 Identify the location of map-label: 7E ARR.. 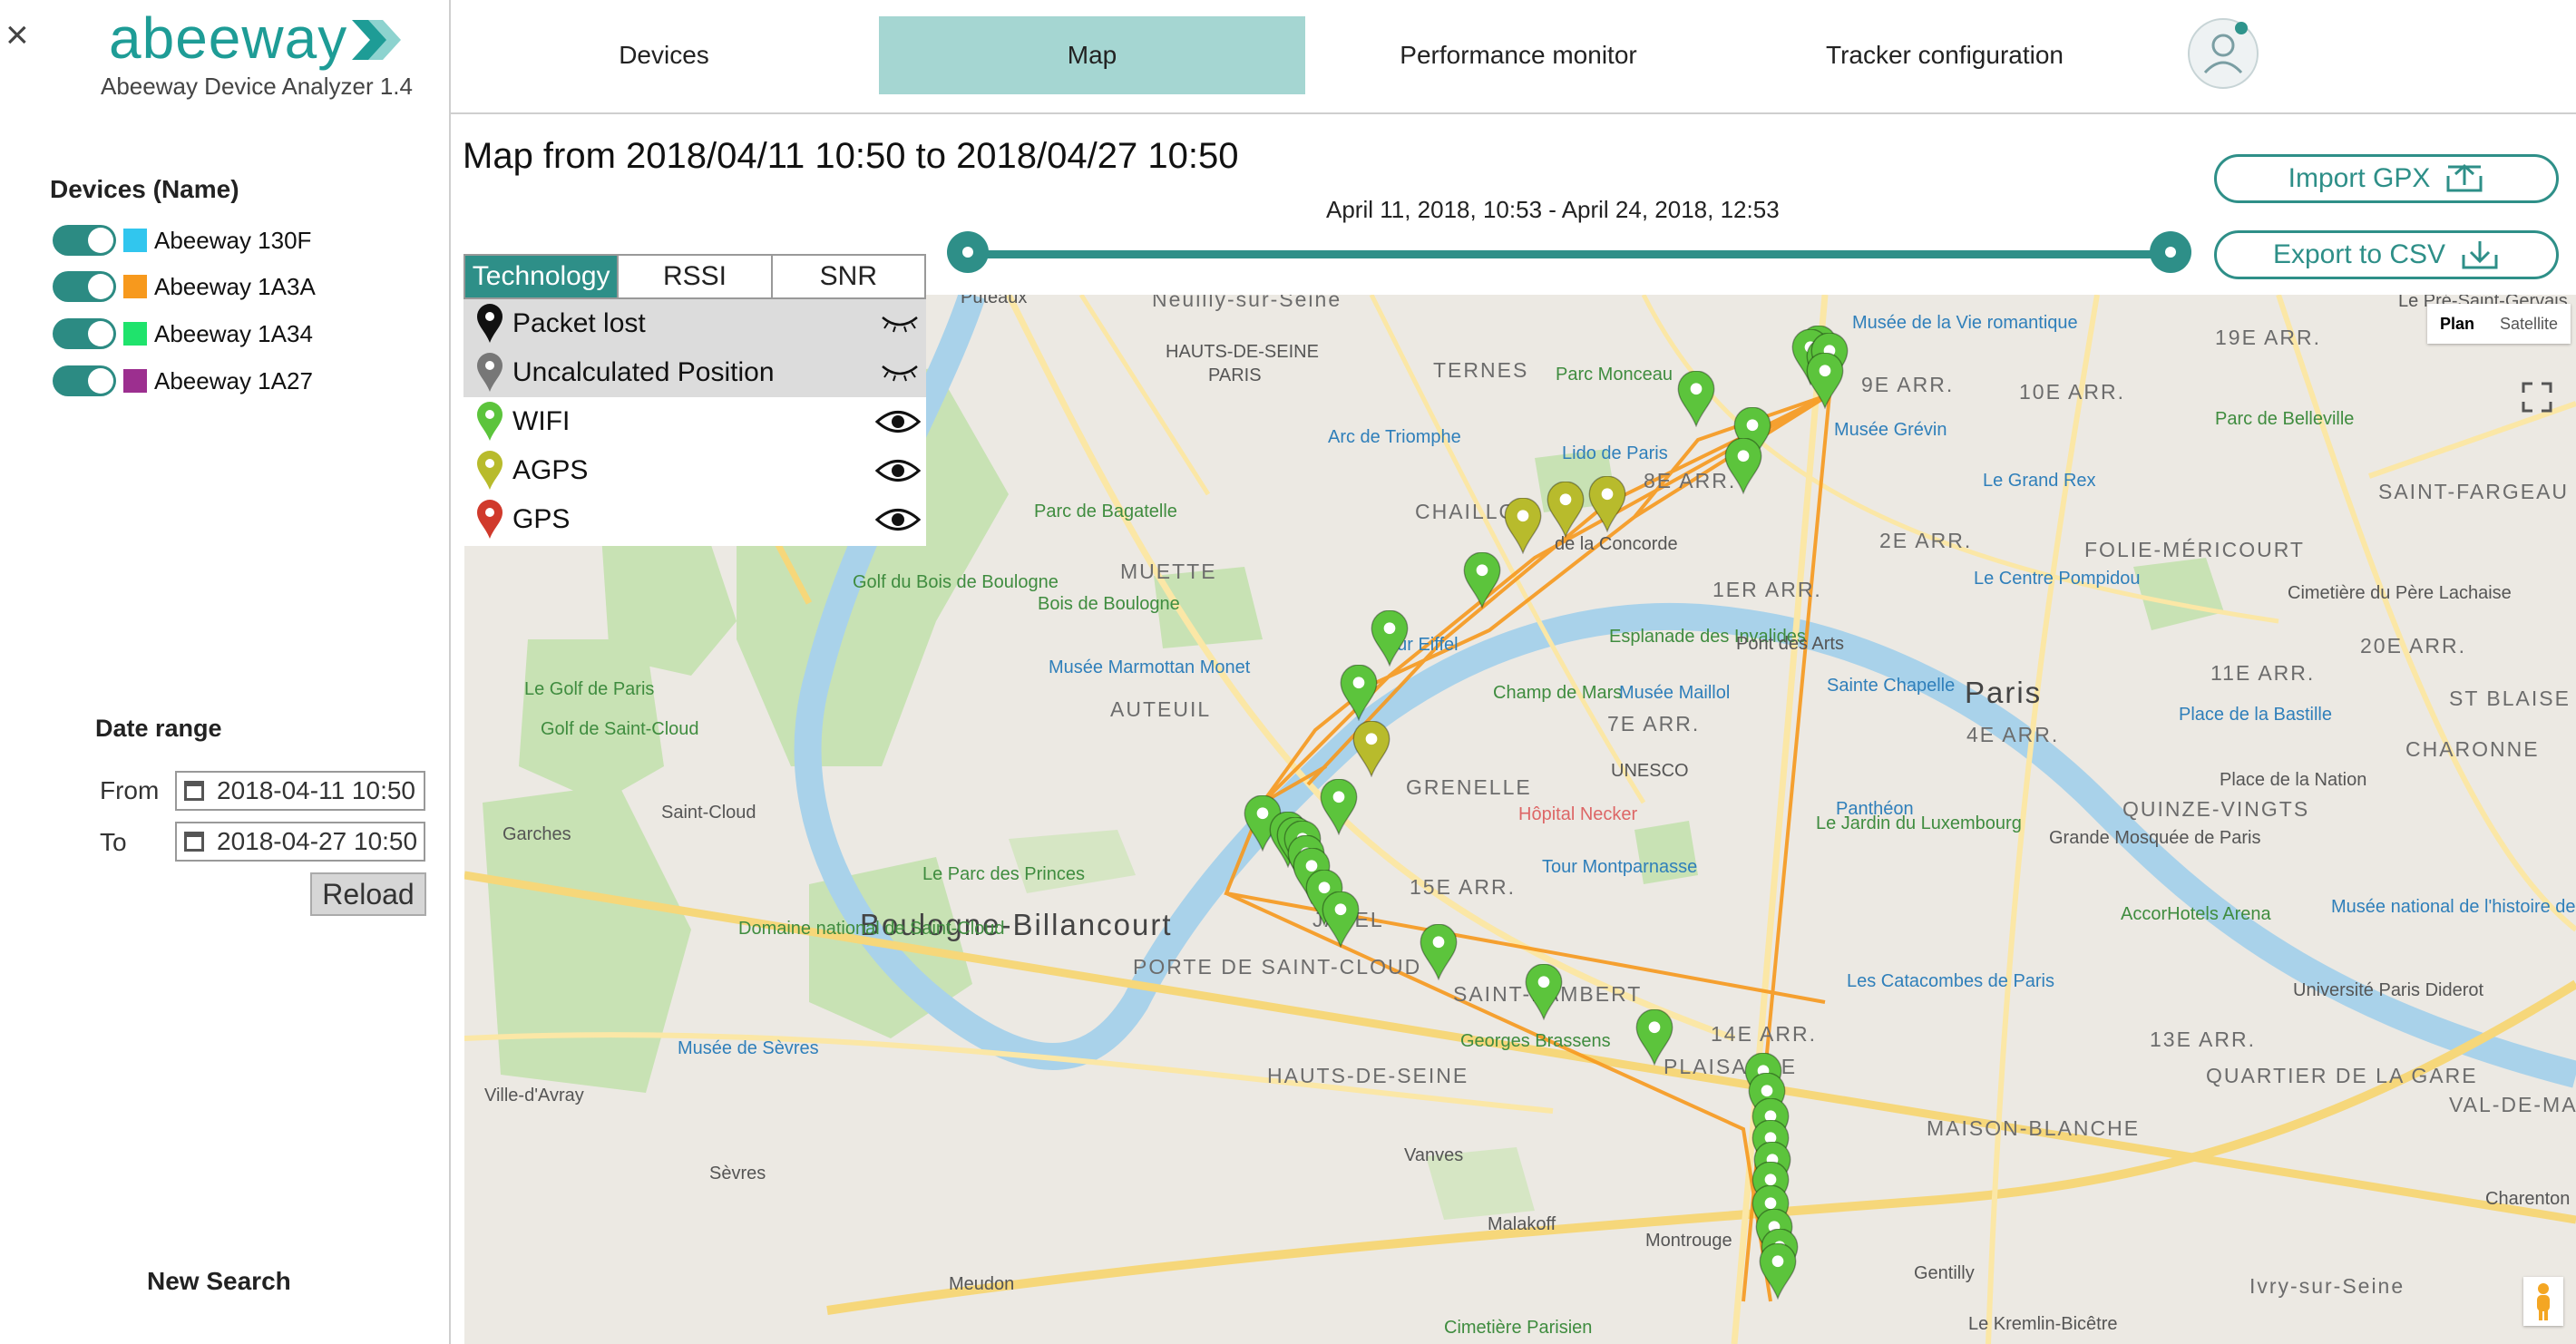
(1654, 723).